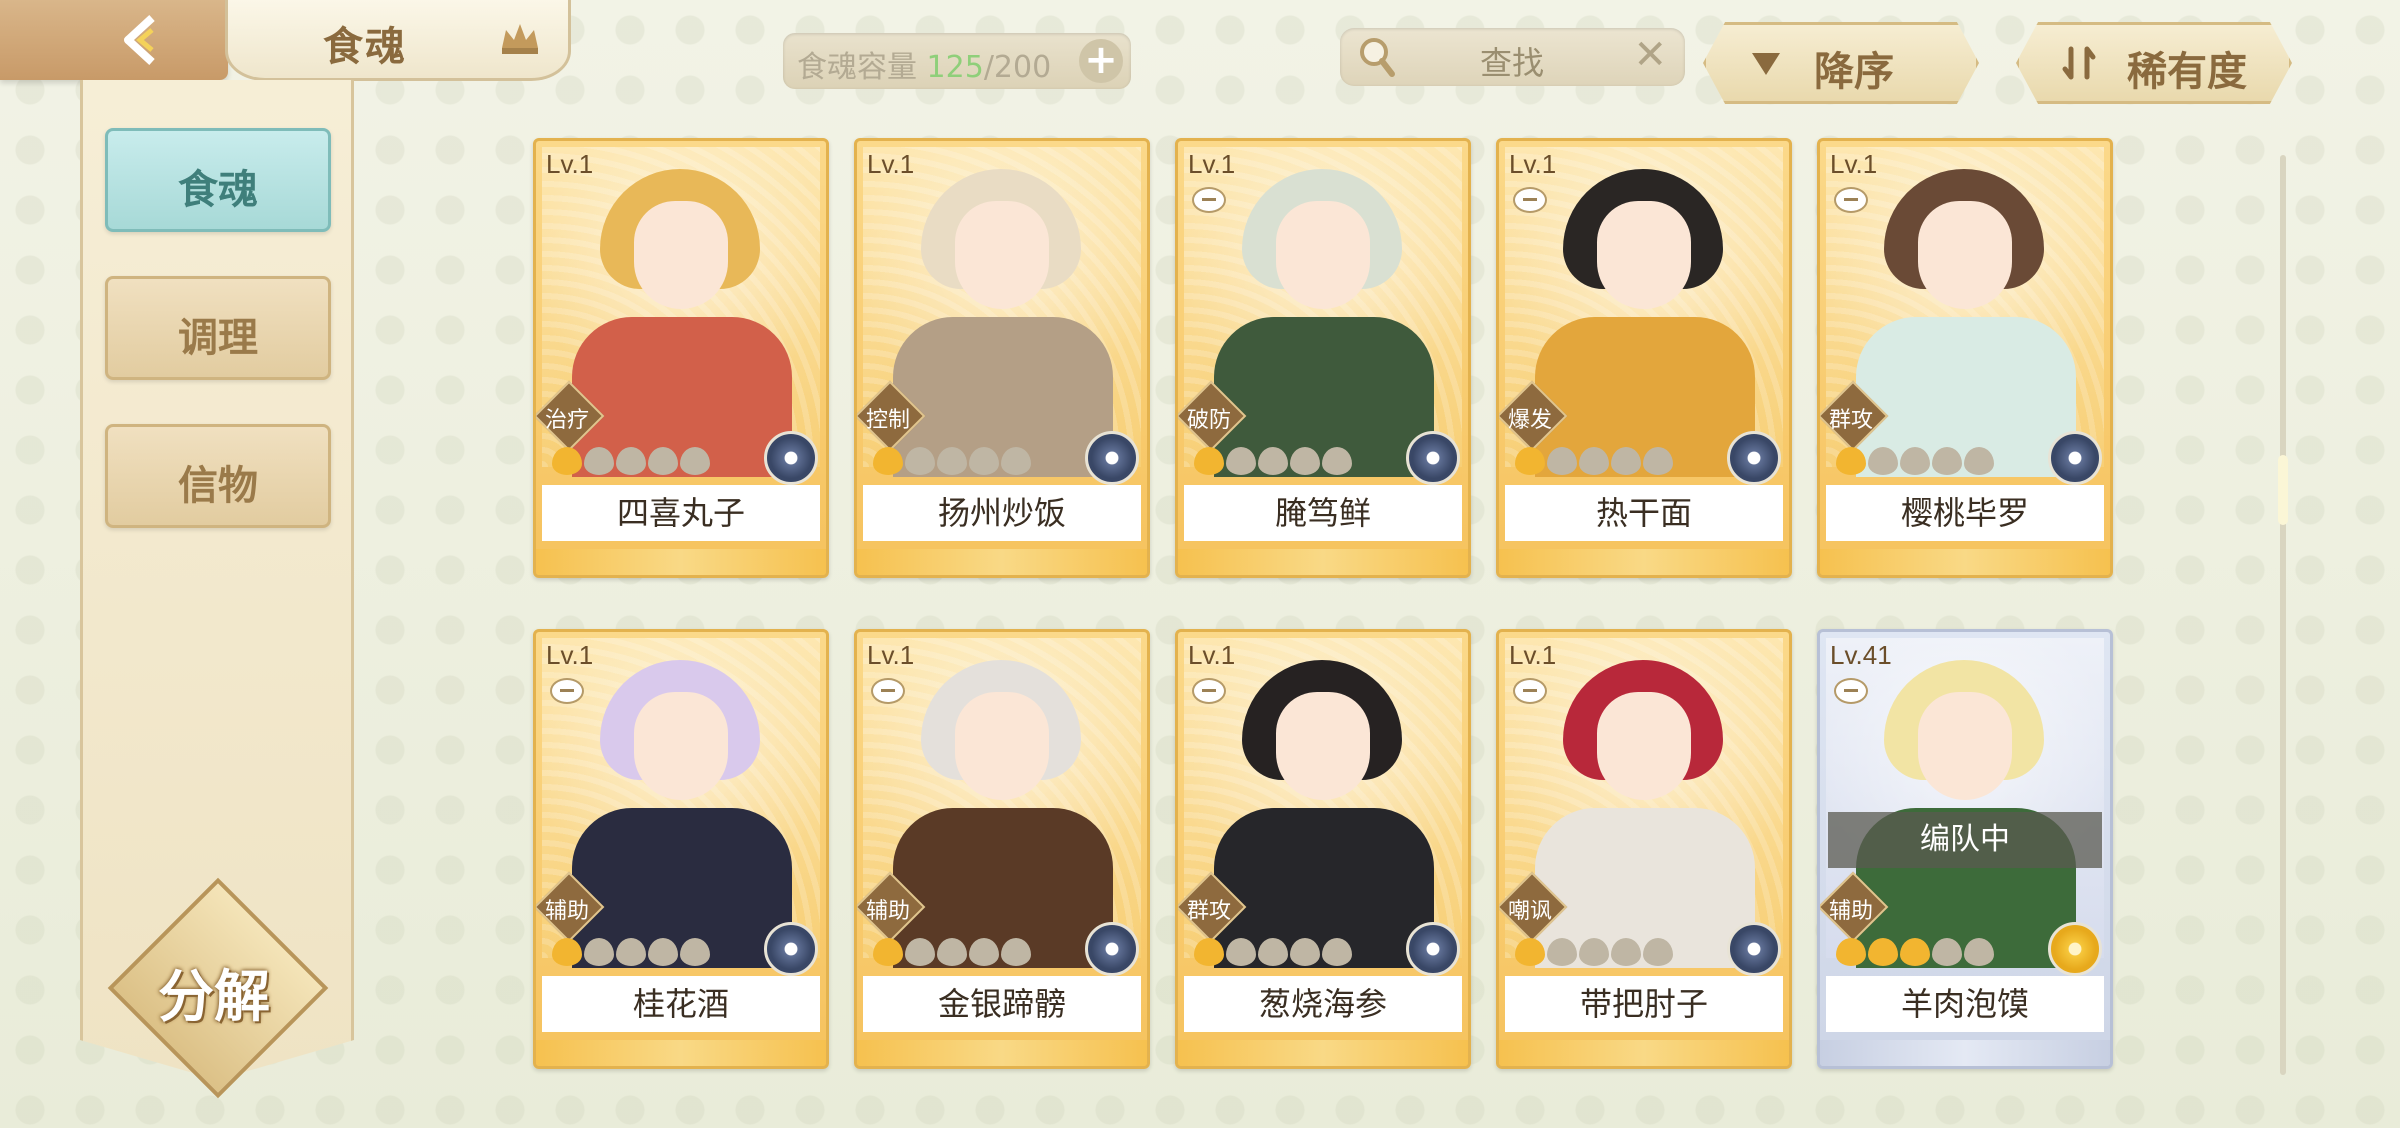 This screenshot has width=2400, height=1128. Describe the element at coordinates (1002, 358) in the screenshot. I see `food-soul-card: Lv.1 控制 扬州炒饭` at that location.